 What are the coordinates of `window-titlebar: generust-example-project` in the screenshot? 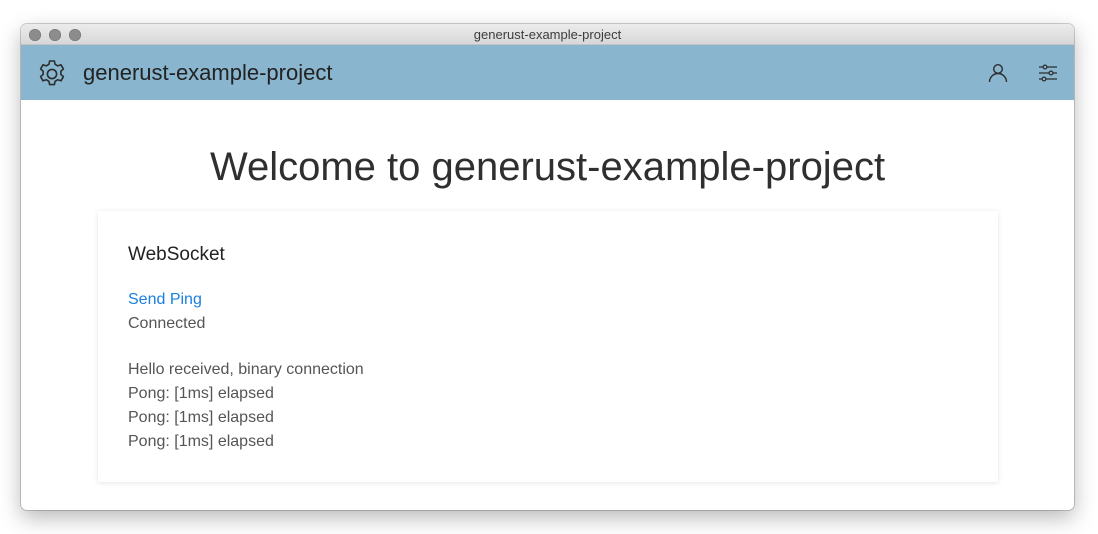 It's located at (547, 34).